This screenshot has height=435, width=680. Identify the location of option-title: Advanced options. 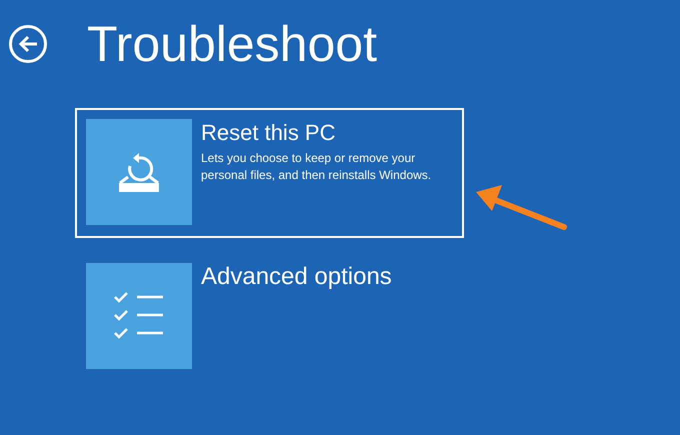
(296, 277).